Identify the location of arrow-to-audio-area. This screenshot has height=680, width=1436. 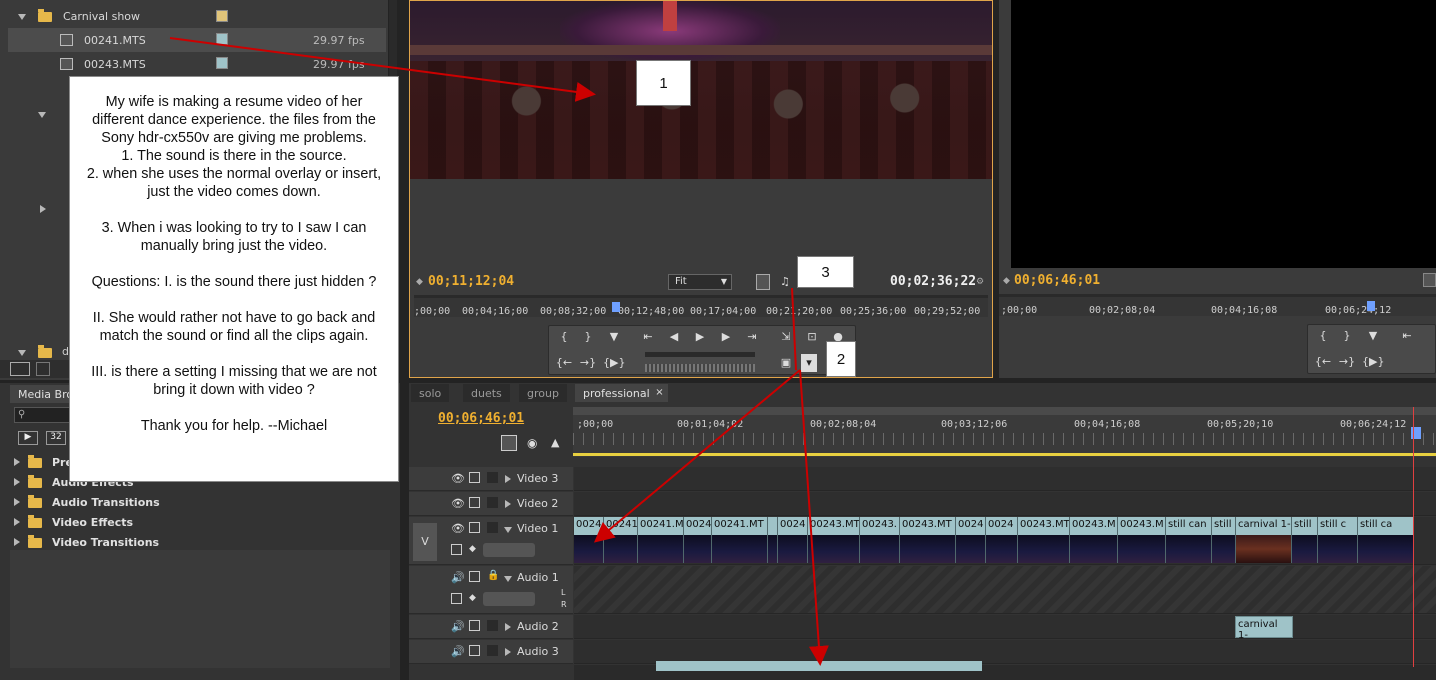
(814, 517).